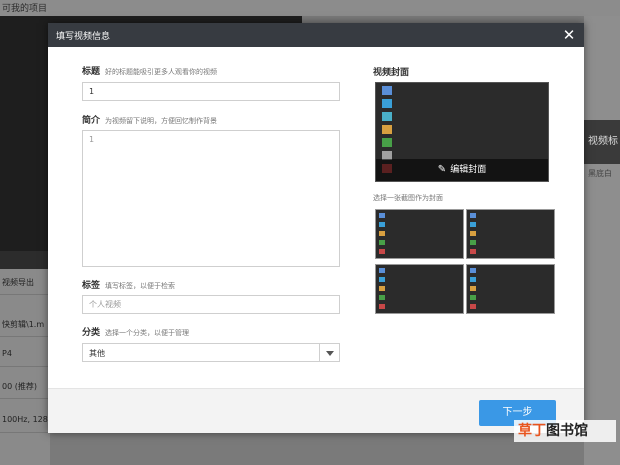  What do you see at coordinates (91, 72) in the screenshot?
I see `title-label-text: 标题` at bounding box center [91, 72].